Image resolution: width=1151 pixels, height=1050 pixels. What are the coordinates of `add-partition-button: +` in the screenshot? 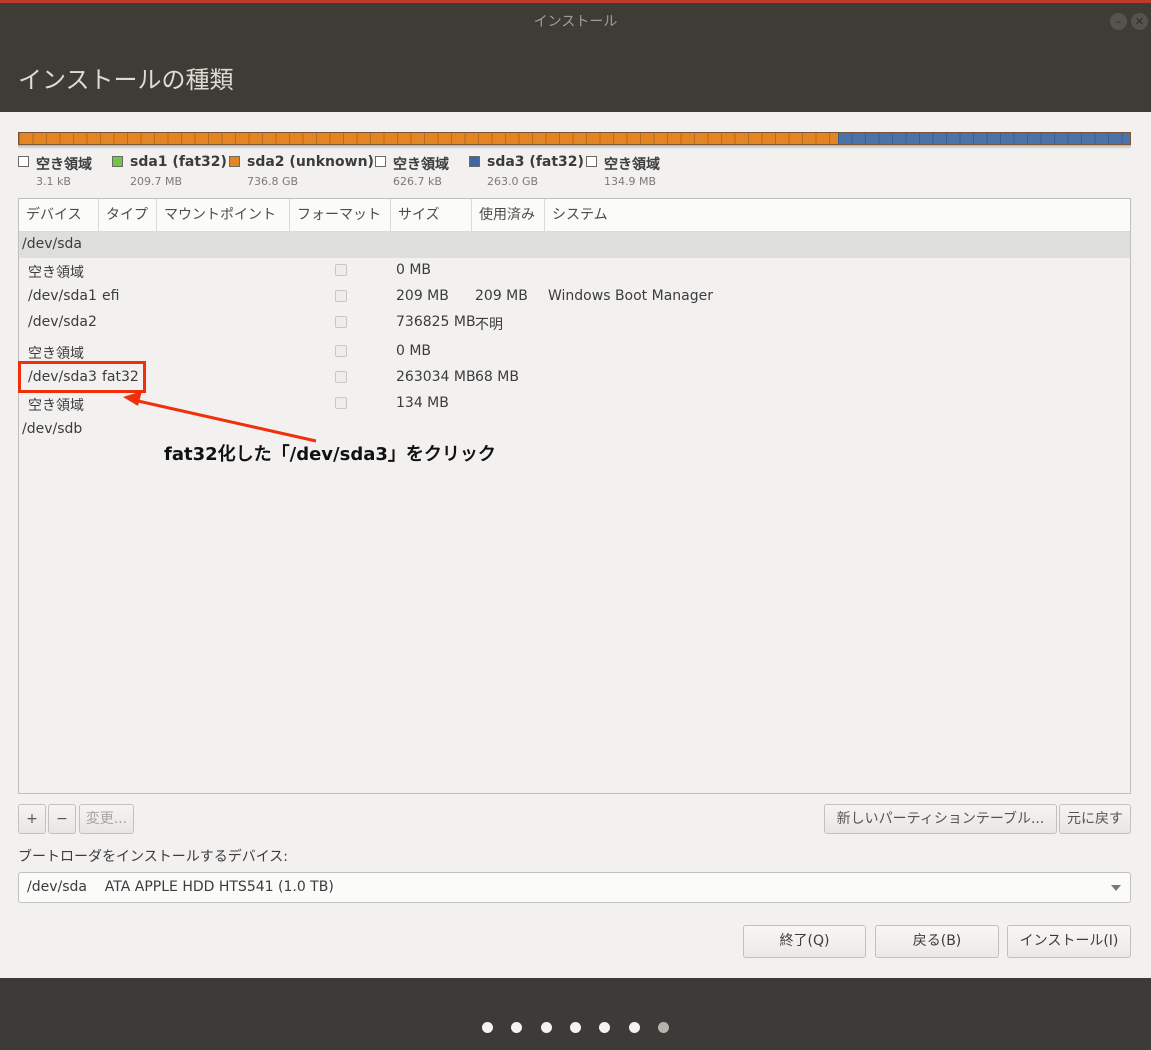 It's located at (32, 819).